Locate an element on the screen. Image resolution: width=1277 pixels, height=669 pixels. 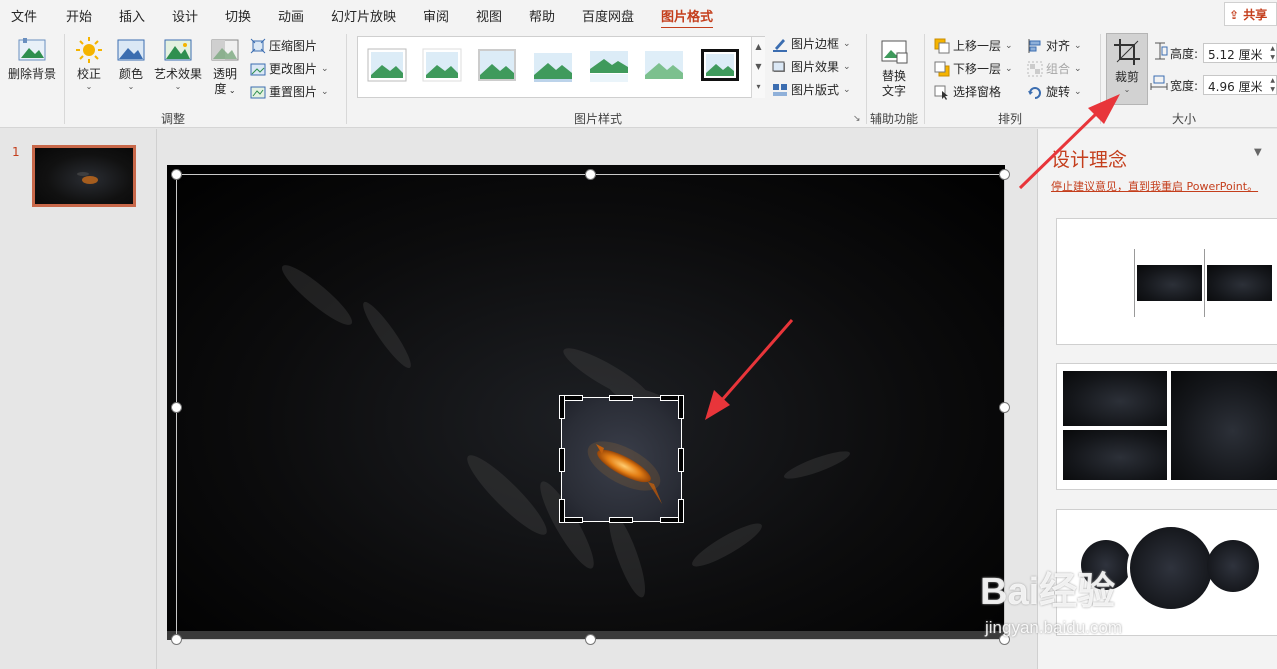
transparency-label-2: 度 is located at coordinates (220, 89).